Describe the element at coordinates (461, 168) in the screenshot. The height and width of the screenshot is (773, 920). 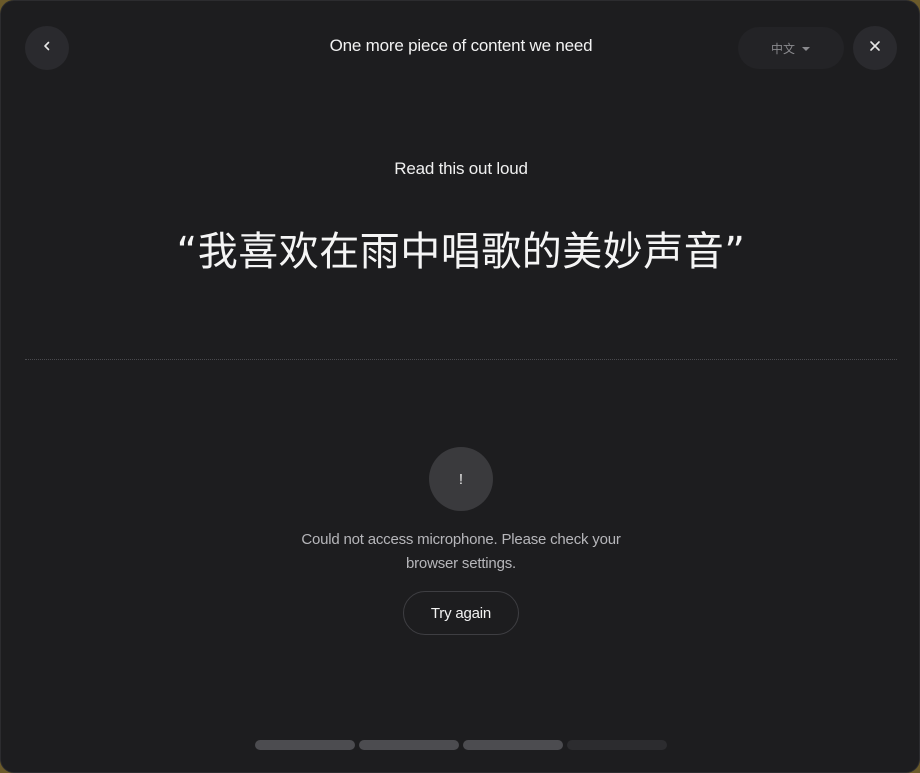
I see `read-instruction: Read this out loud` at that location.